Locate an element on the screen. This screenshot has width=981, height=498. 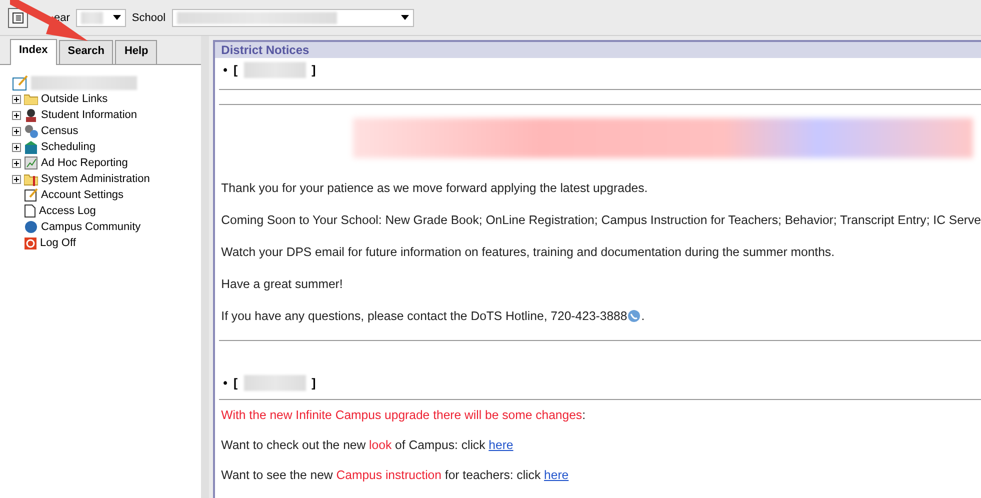
school-label: School is located at coordinates (149, 18).